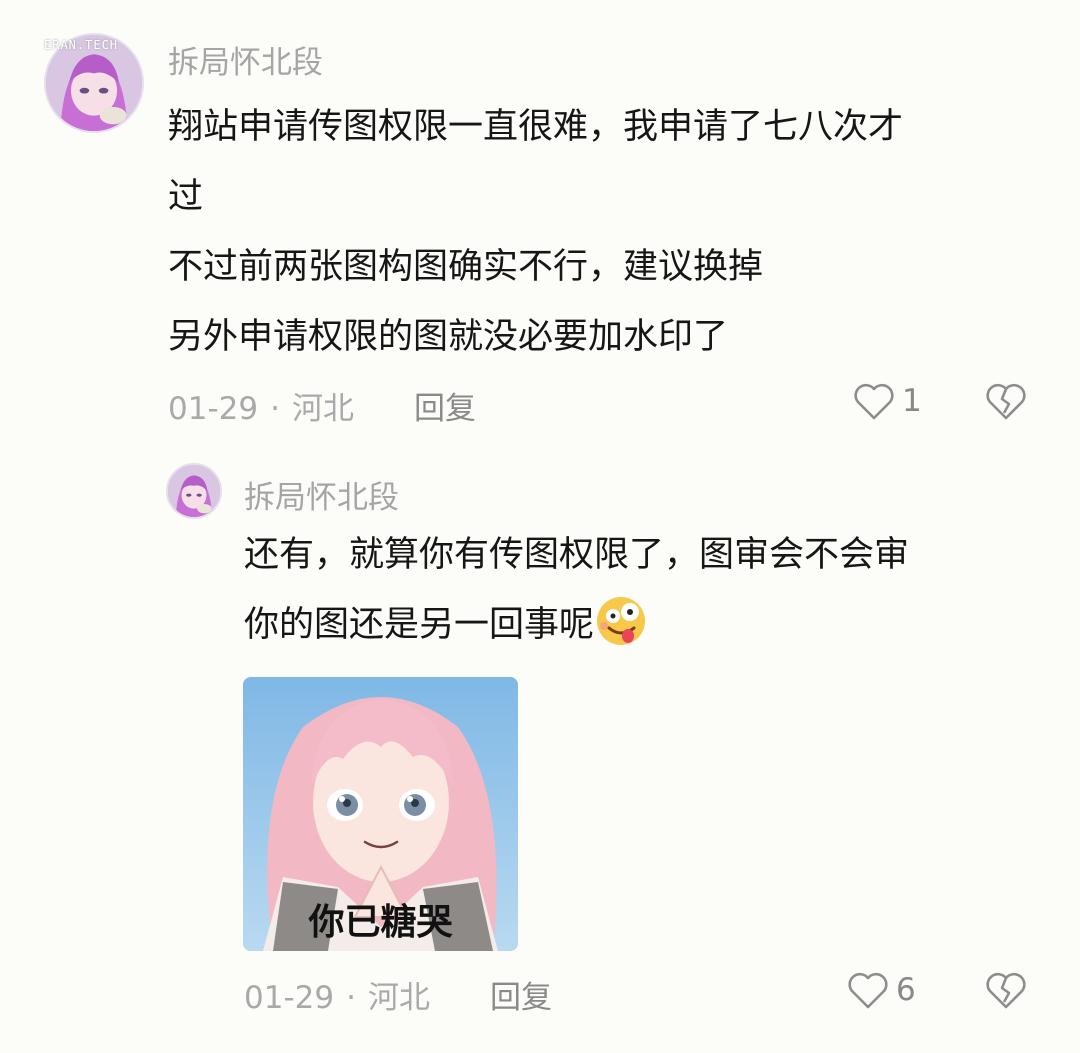 The width and height of the screenshot is (1080, 1053). What do you see at coordinates (536, 127) in the screenshot?
I see `comment-line: 翔站申请传图权限一直很难，我申请了七八次才` at bounding box center [536, 127].